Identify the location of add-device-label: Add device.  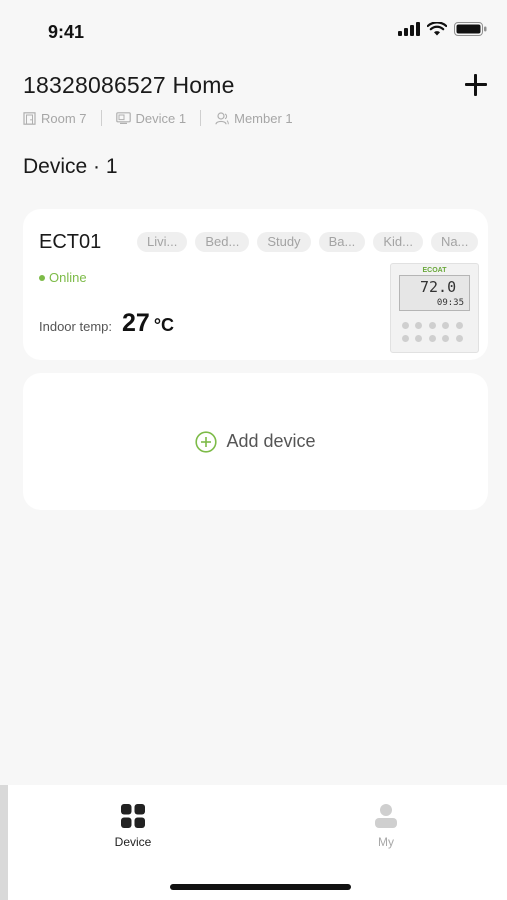
(271, 441).